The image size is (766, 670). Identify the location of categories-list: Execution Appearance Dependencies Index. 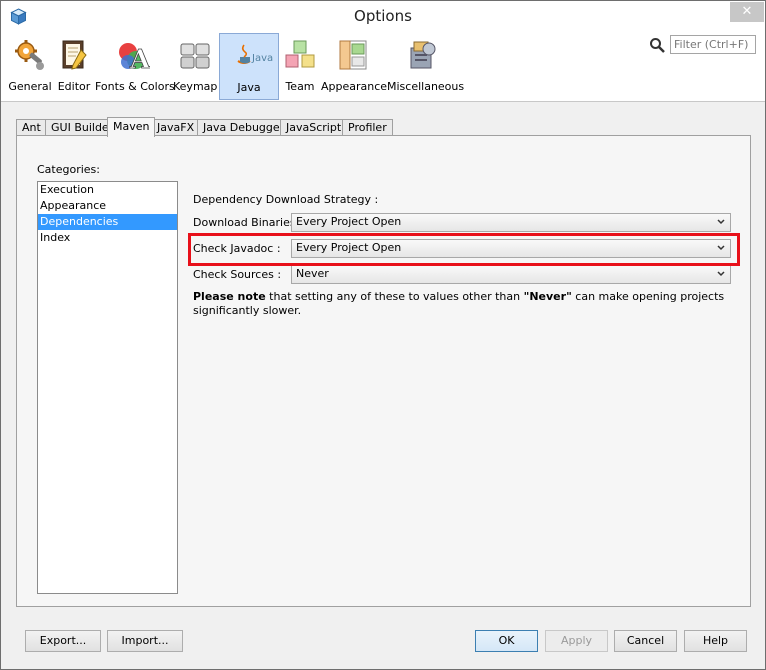
(107, 387).